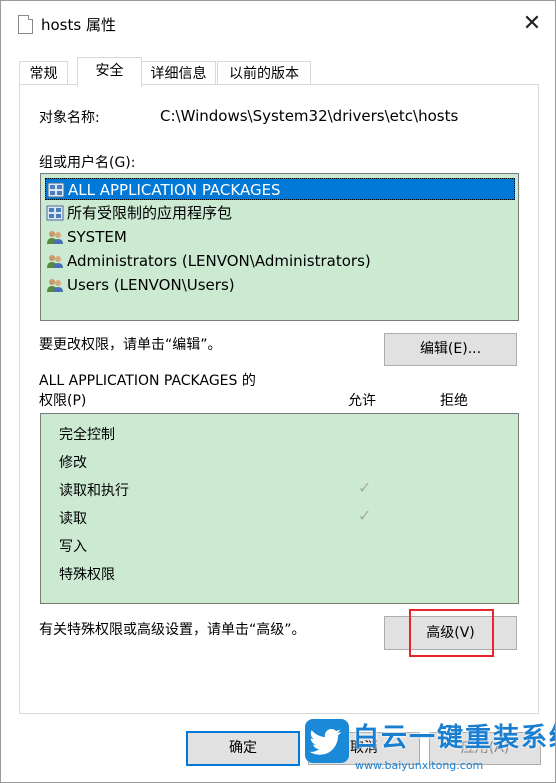 Image resolution: width=556 pixels, height=783 pixels. Describe the element at coordinates (264, 73) in the screenshot. I see `tab-previous-versions: 以前的版本` at that location.